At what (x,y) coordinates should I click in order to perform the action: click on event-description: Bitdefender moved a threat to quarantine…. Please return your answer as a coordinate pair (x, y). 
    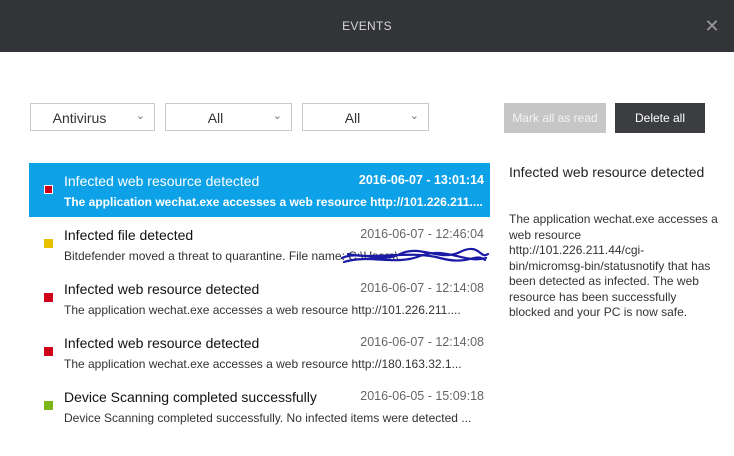
    Looking at the image, I should click on (236, 256).